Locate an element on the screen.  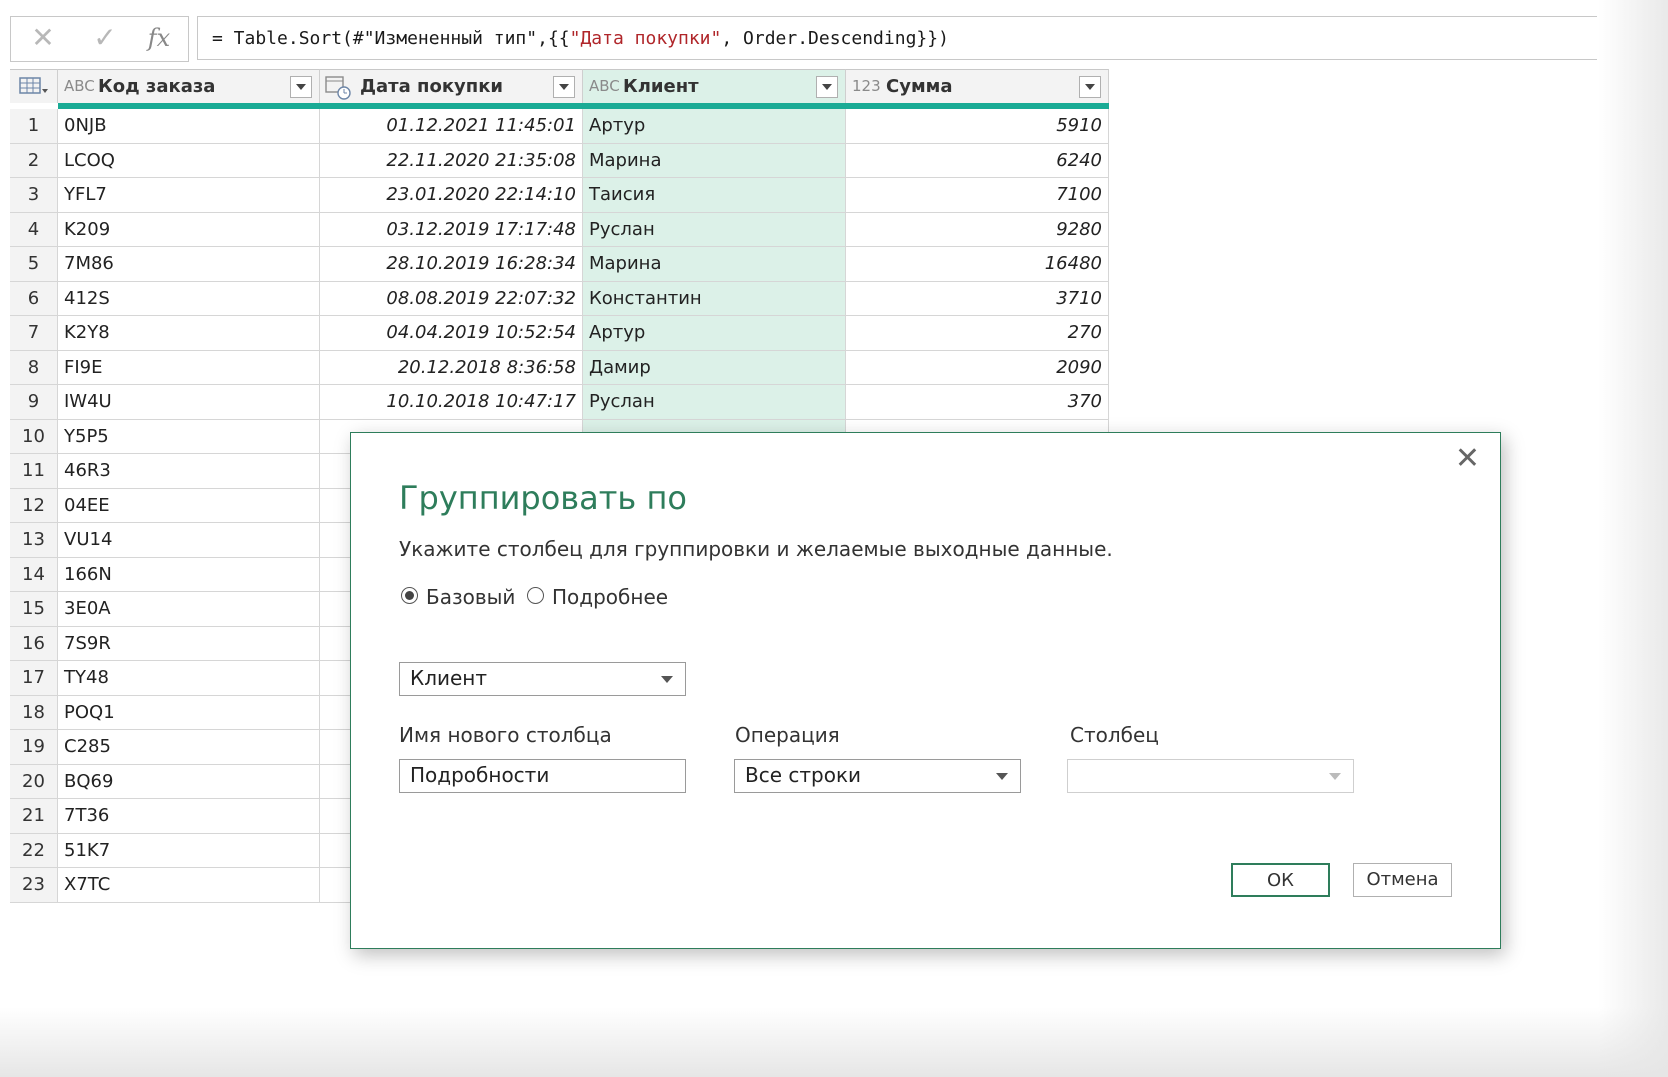
operation-value: Все строки is located at coordinates (803, 775).